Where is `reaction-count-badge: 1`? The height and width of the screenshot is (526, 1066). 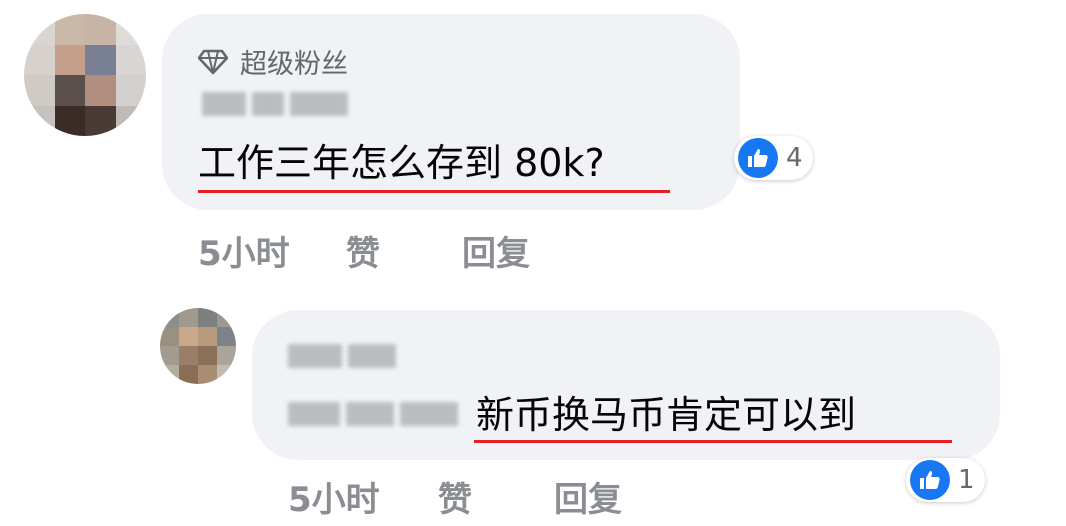 reaction-count-badge: 1 is located at coordinates (945, 480).